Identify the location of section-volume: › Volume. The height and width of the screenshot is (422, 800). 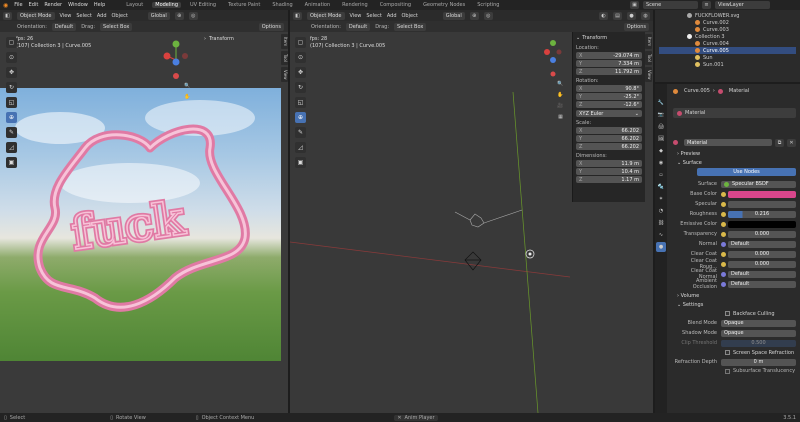
(734, 295).